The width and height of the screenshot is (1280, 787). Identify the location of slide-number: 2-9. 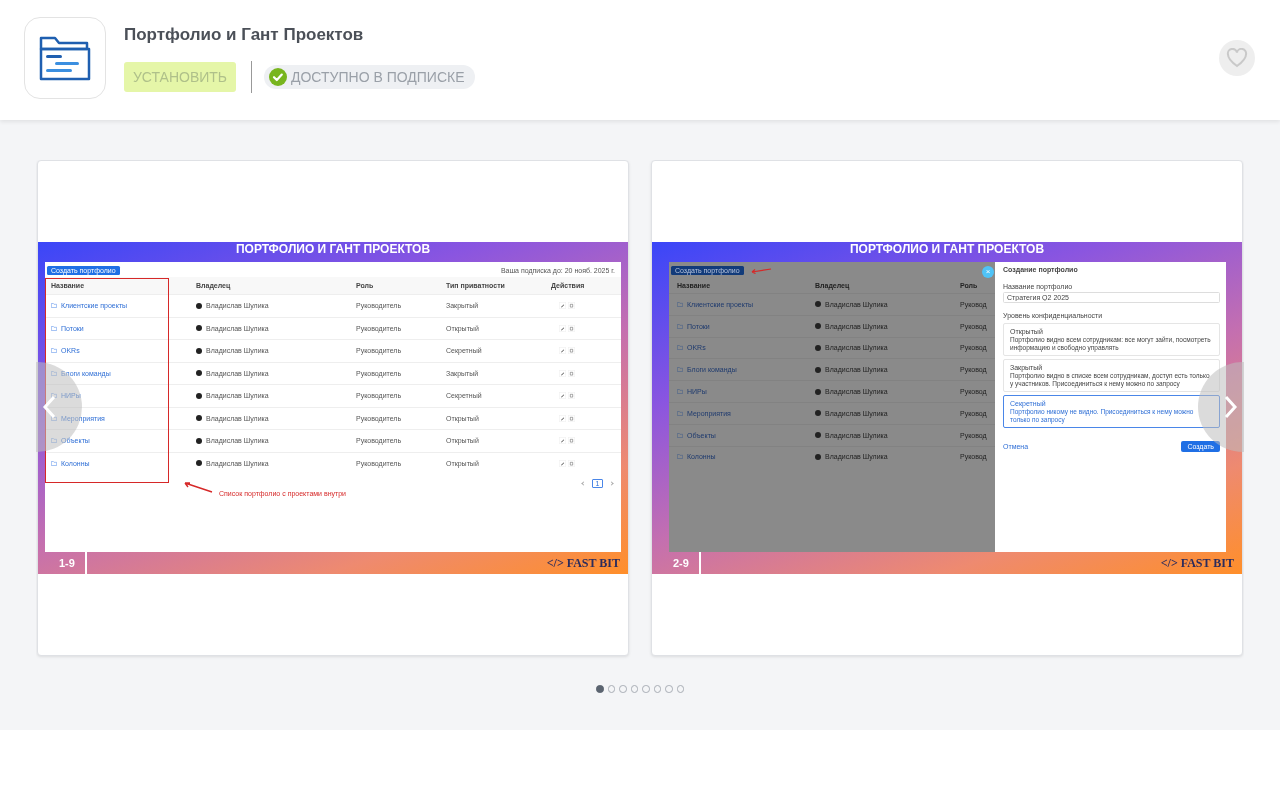
(681, 563).